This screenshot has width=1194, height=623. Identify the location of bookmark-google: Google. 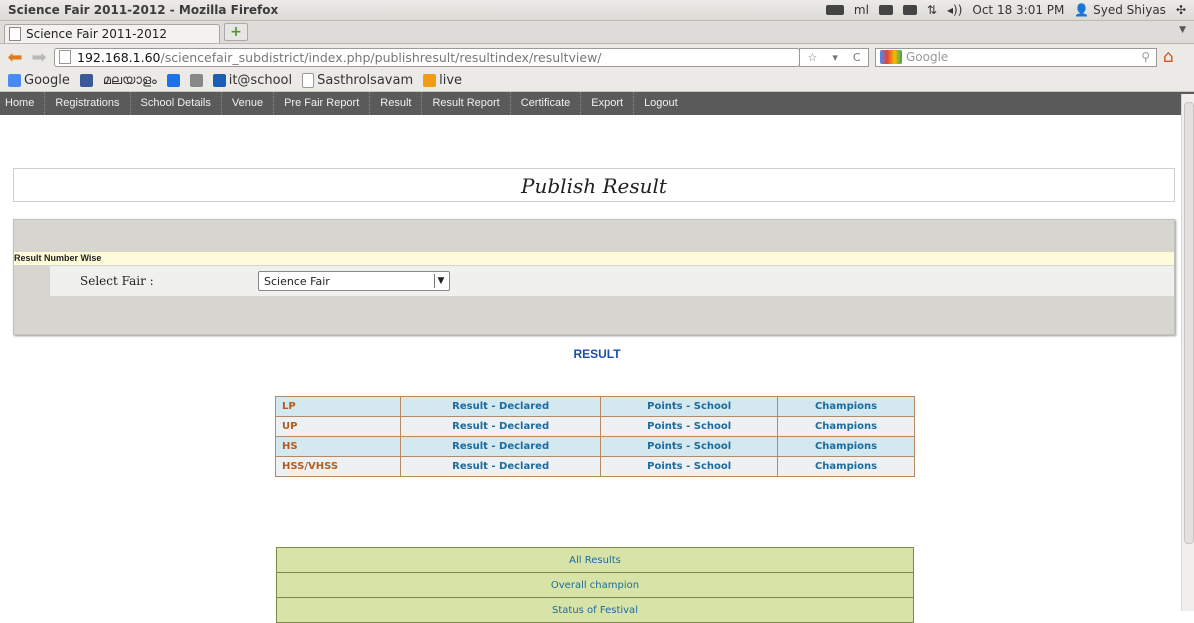
(39, 80).